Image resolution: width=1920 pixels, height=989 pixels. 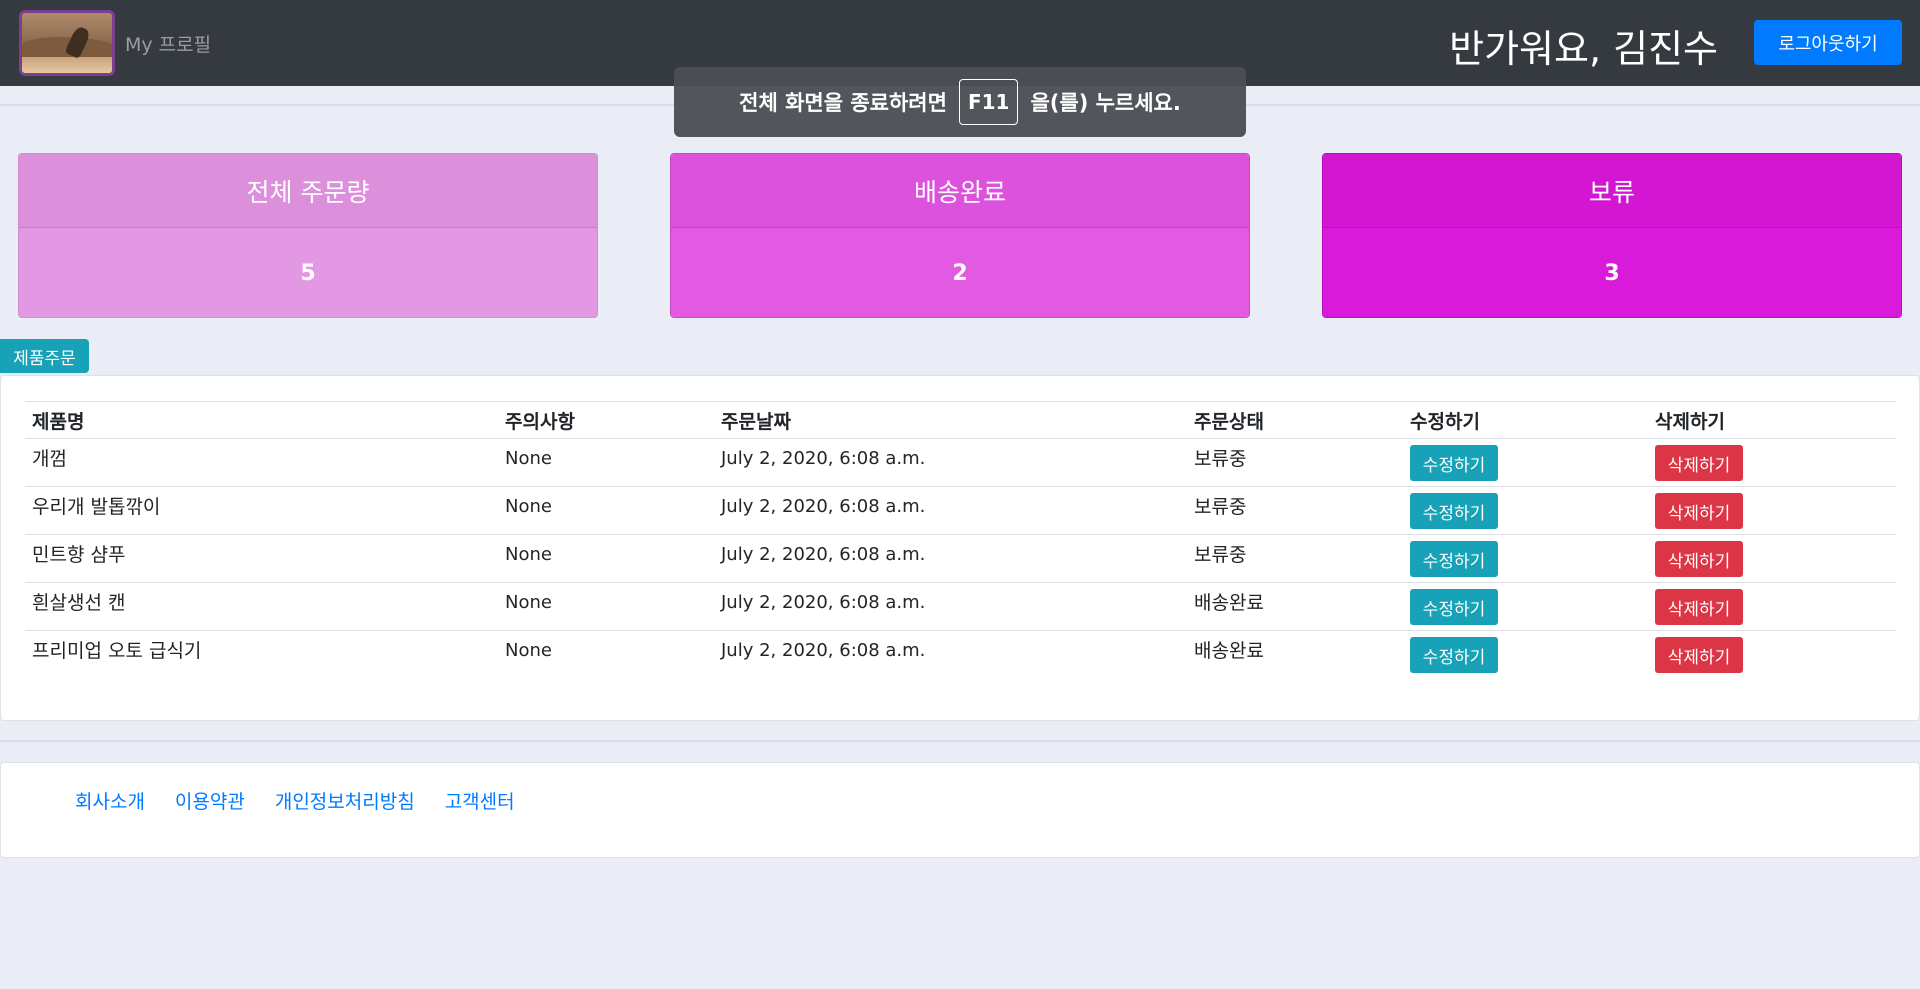 What do you see at coordinates (606, 420) in the screenshot?
I see `header-note: 주의사항` at bounding box center [606, 420].